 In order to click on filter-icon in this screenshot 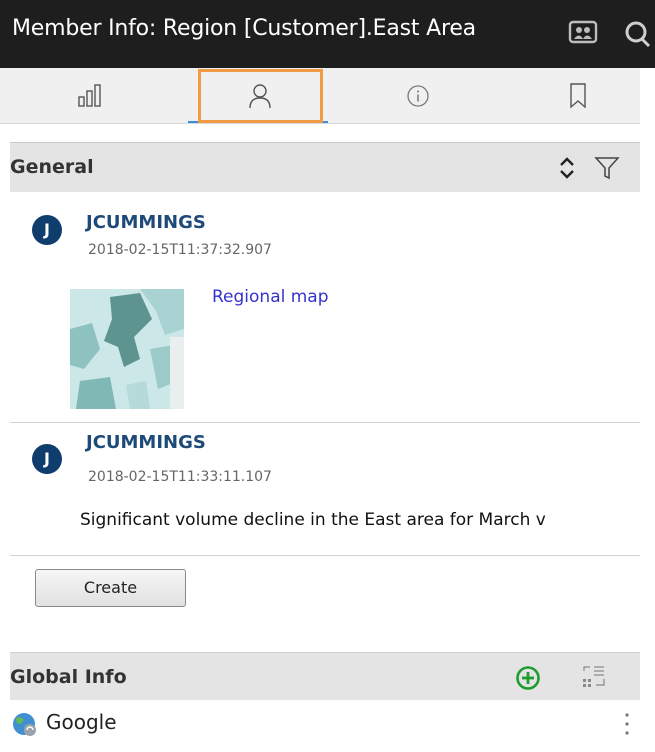, I will do `click(607, 170)`.